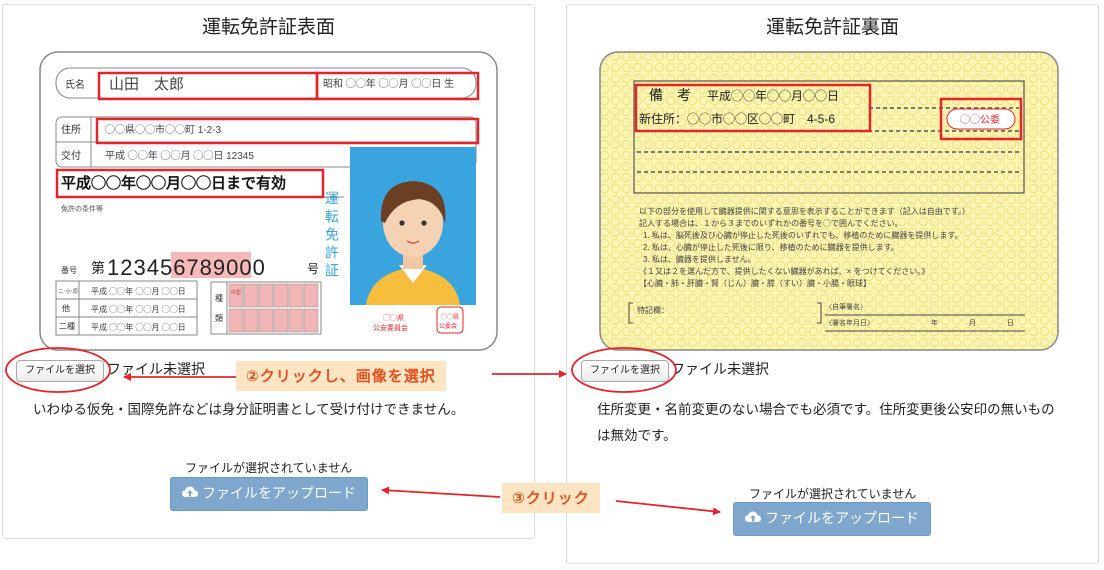 The image size is (1104, 570). What do you see at coordinates (388, 83) in the screenshot?
I see `birth-date: 昭和 ◯◯年 ◯◯月 ◯◯日 生` at bounding box center [388, 83].